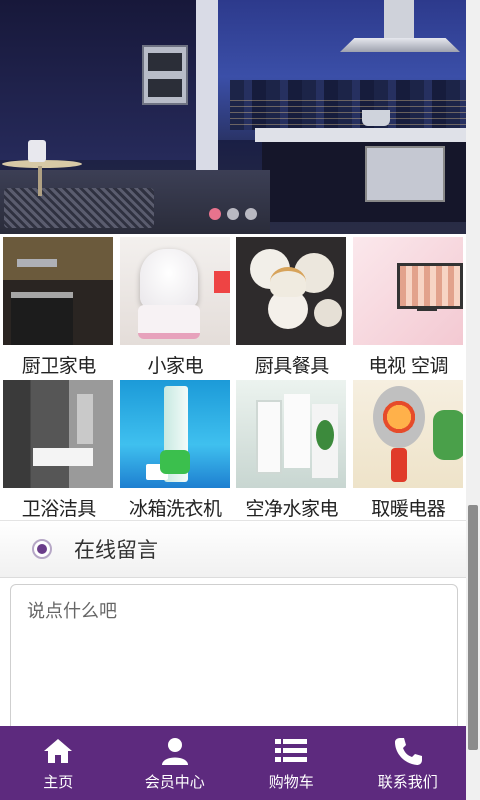  What do you see at coordinates (473, 400) in the screenshot?
I see `scrollbar` at bounding box center [473, 400].